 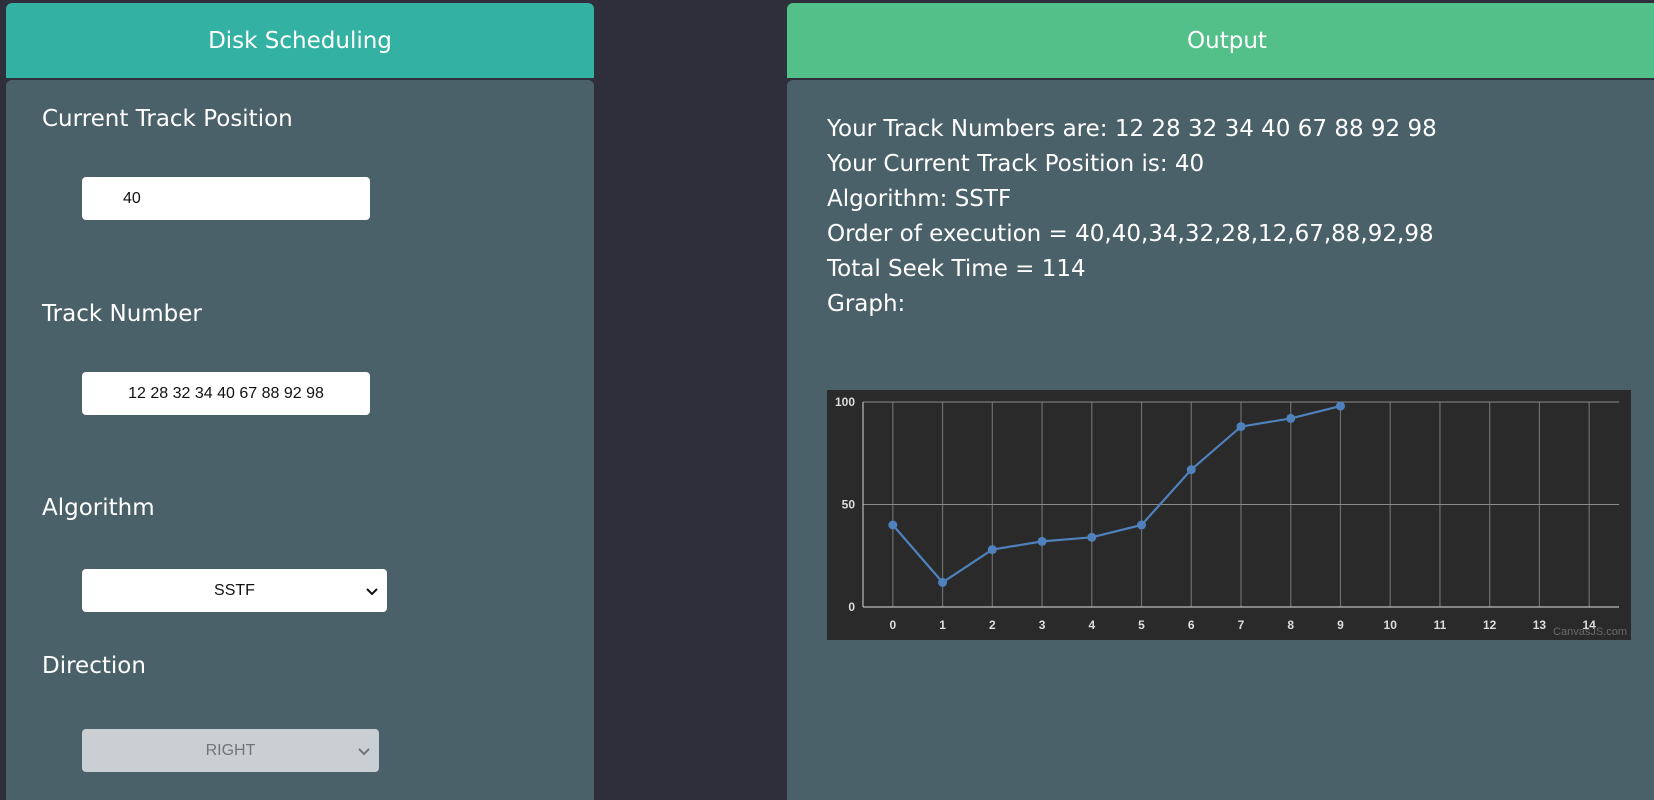 What do you see at coordinates (992, 625) in the screenshot?
I see `x-tick-label: 2` at bounding box center [992, 625].